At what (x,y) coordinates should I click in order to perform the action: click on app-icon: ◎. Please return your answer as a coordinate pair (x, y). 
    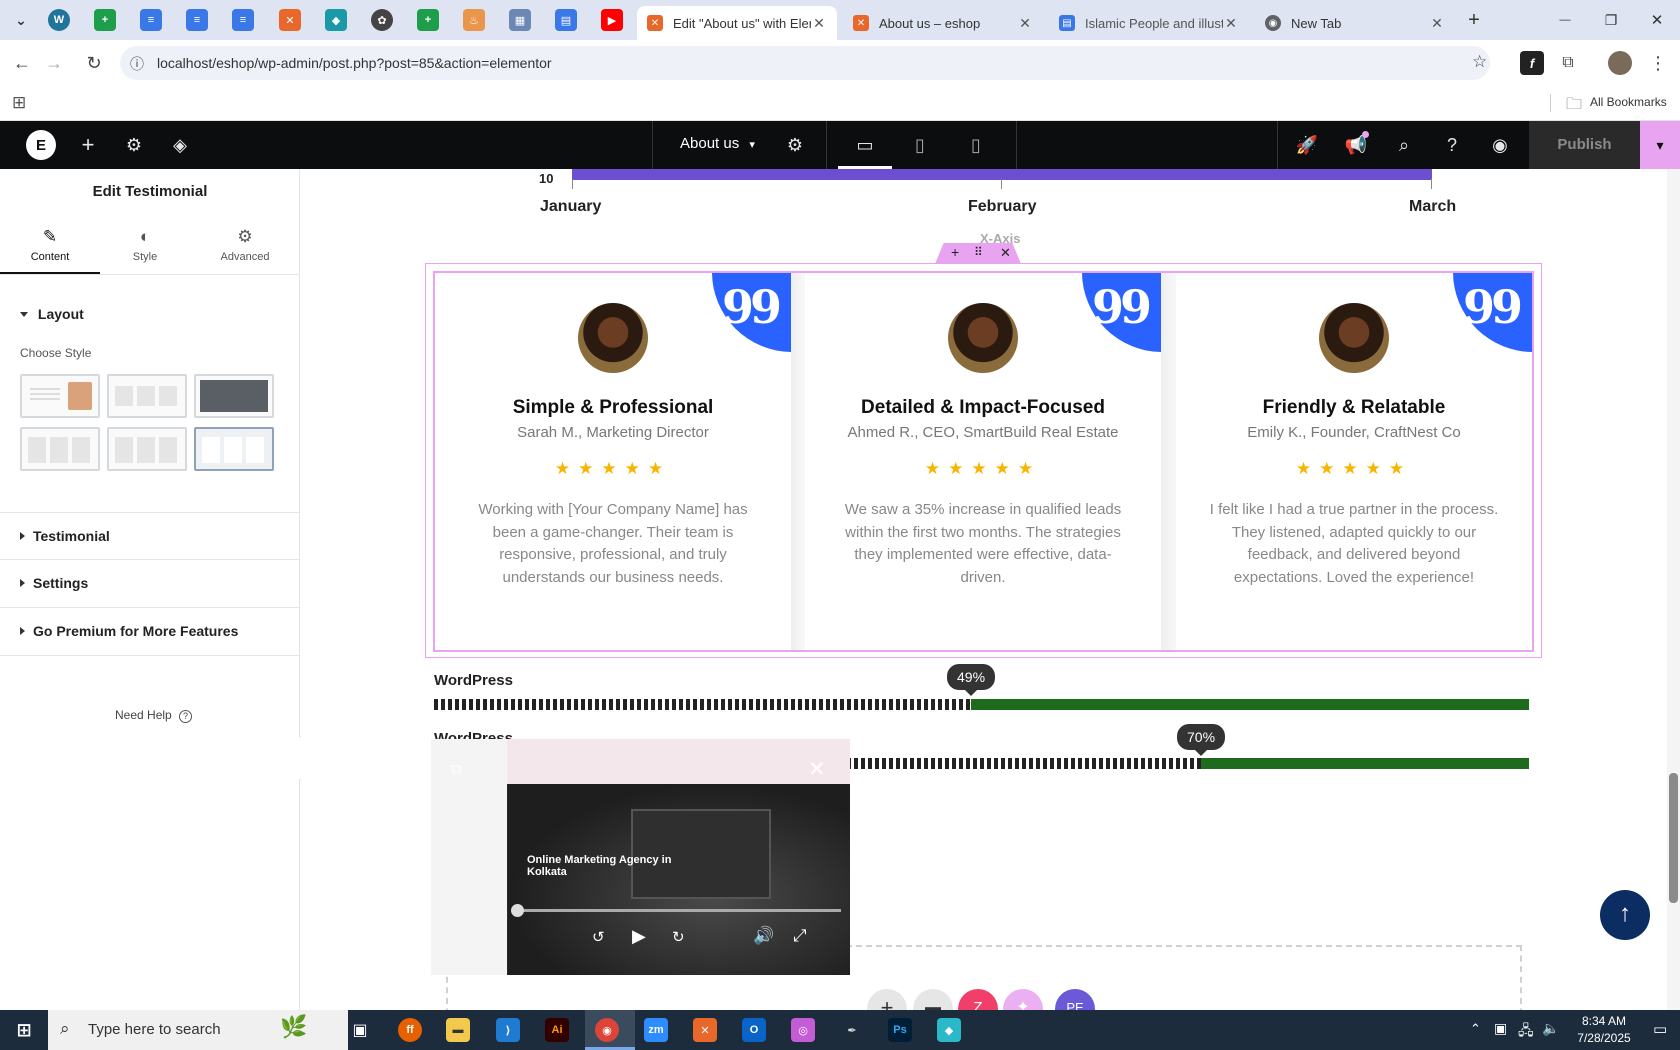
    Looking at the image, I should click on (803, 1030).